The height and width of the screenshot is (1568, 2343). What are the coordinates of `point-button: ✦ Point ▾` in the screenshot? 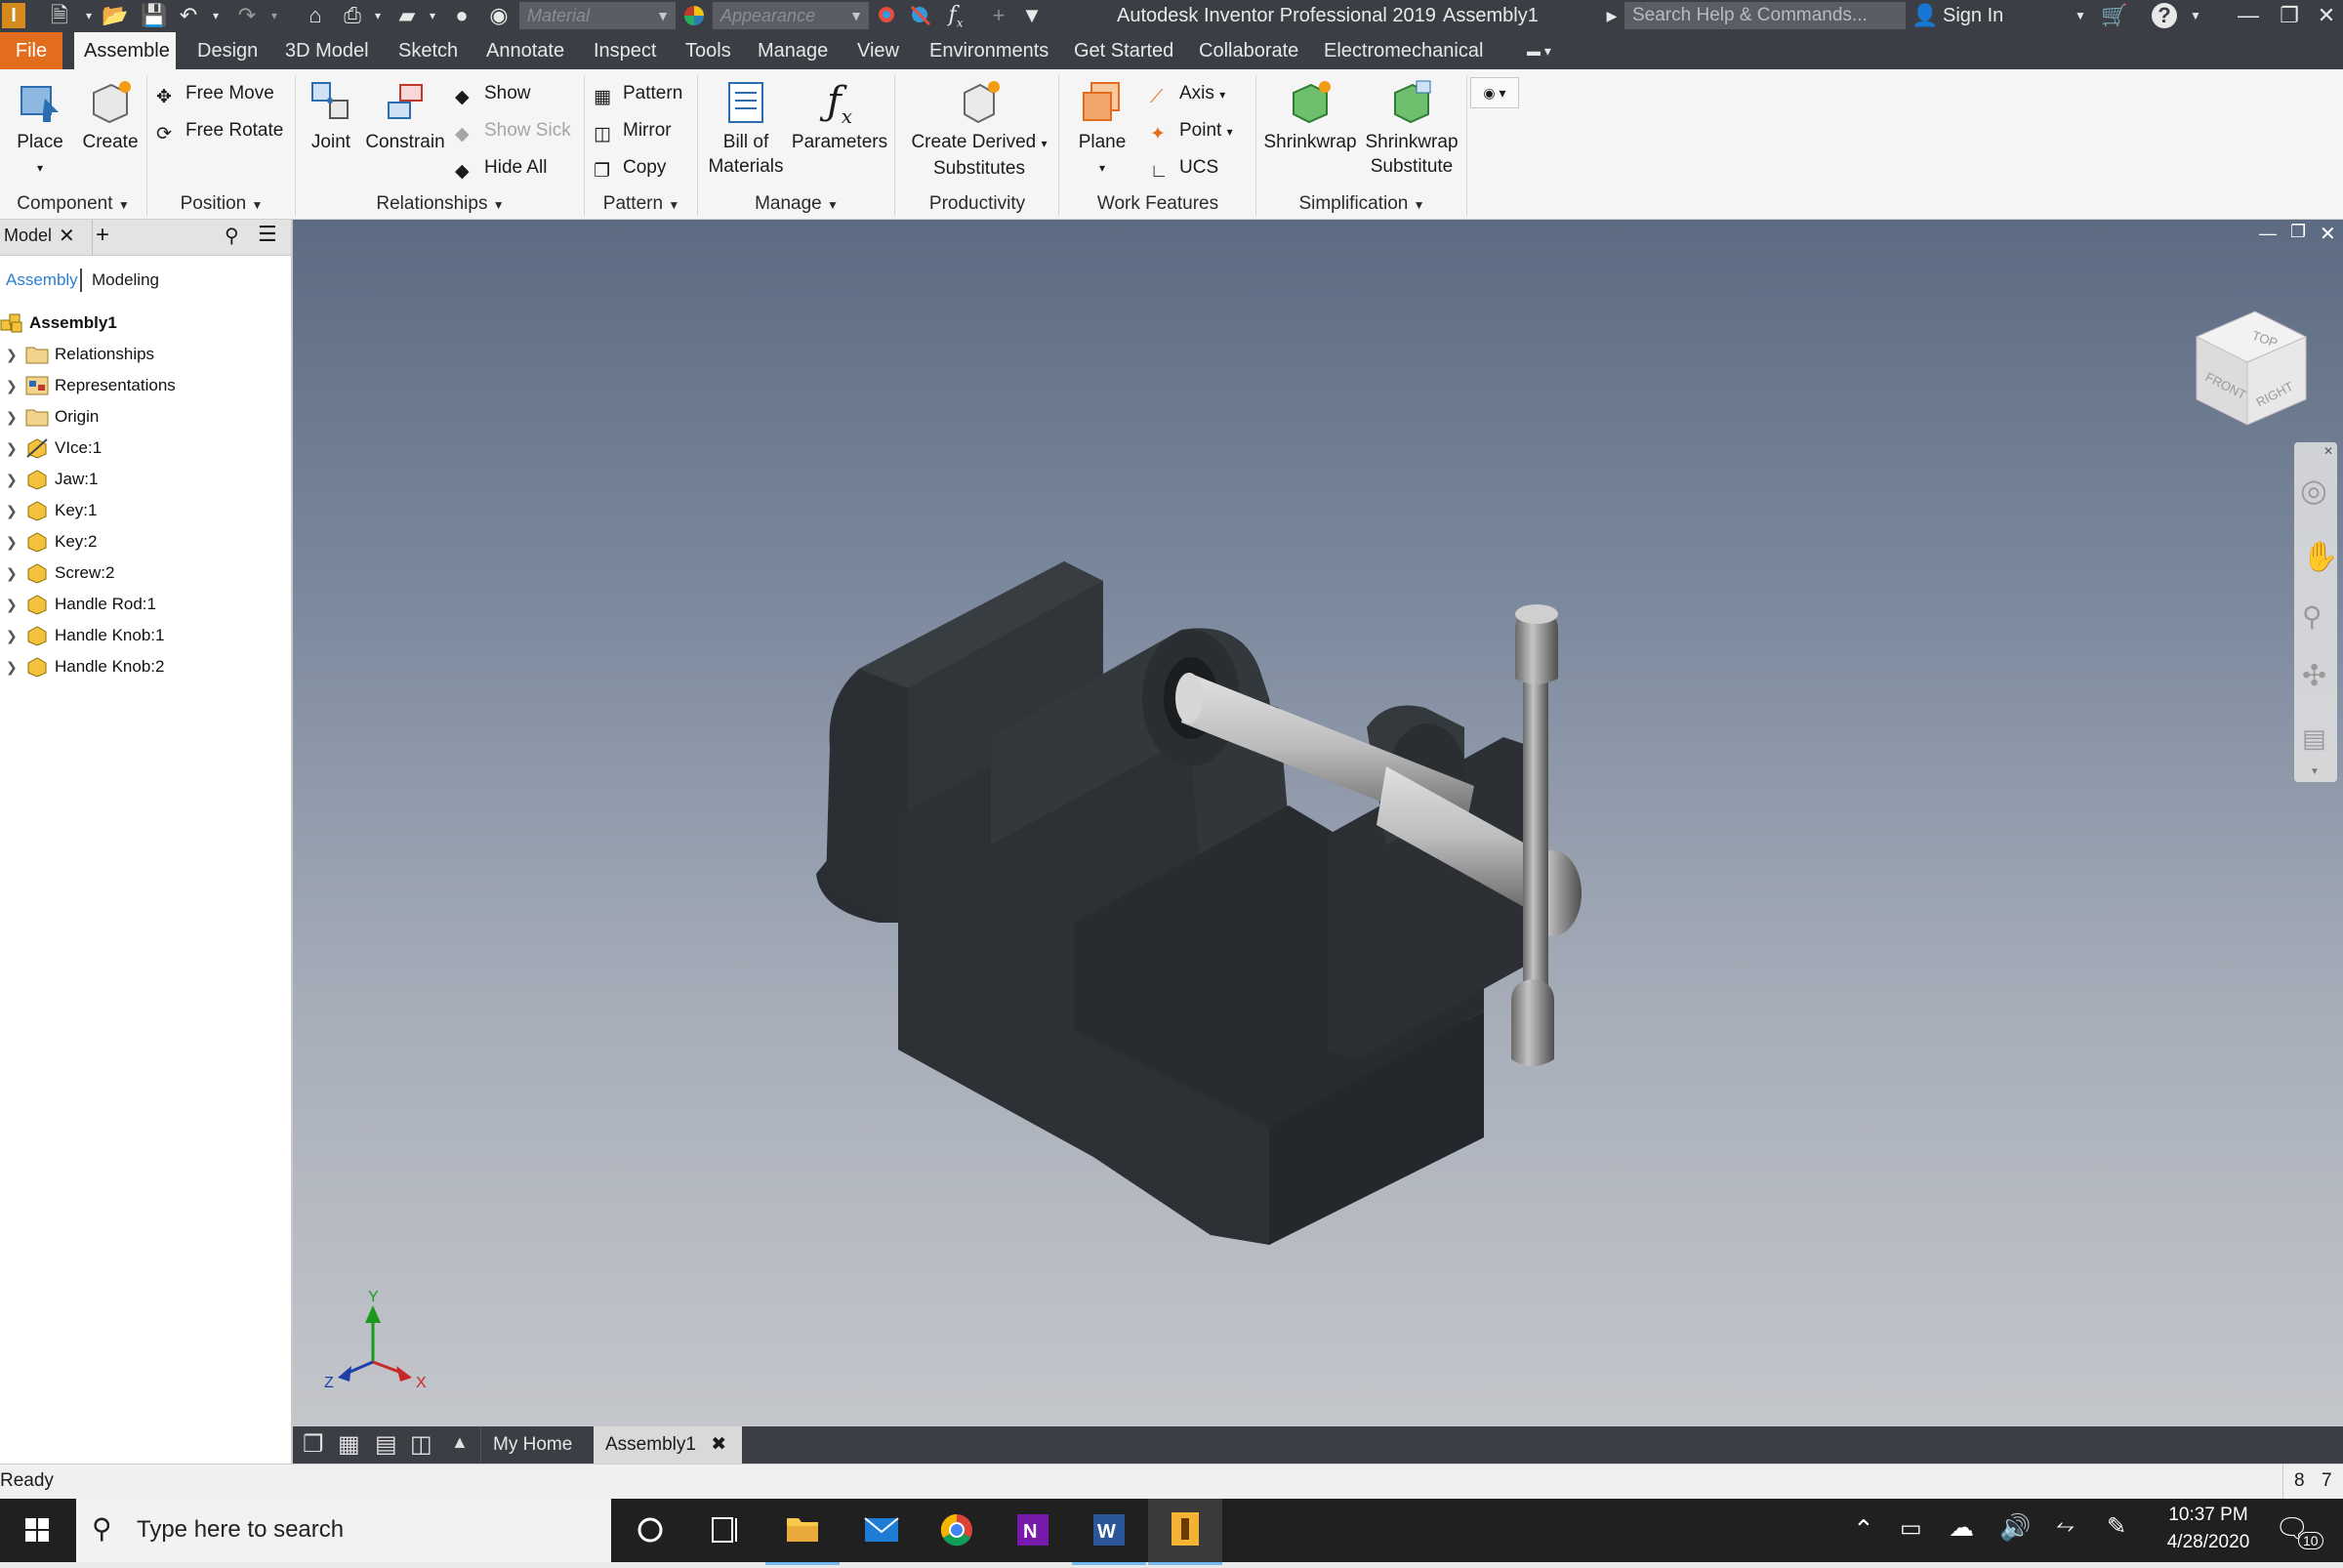 It's located at (1191, 131).